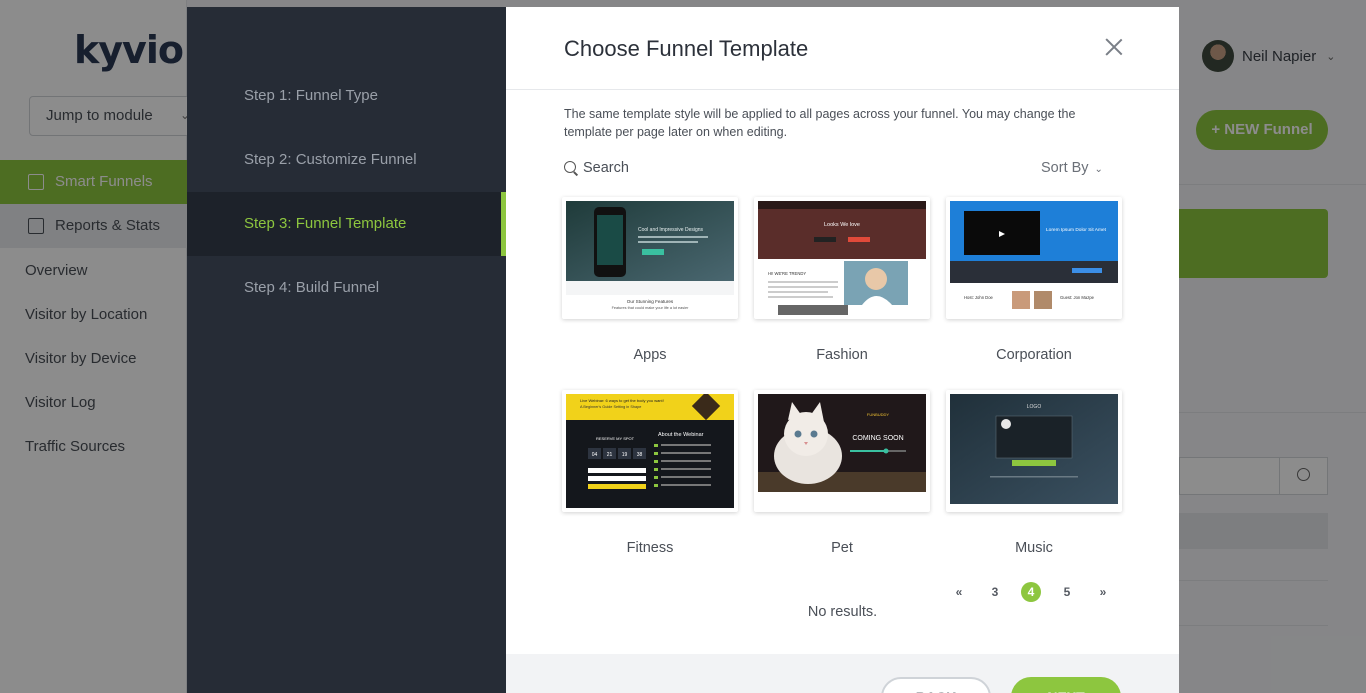  What do you see at coordinates (842, 612) in the screenshot?
I see `no-results-message: No results.` at bounding box center [842, 612].